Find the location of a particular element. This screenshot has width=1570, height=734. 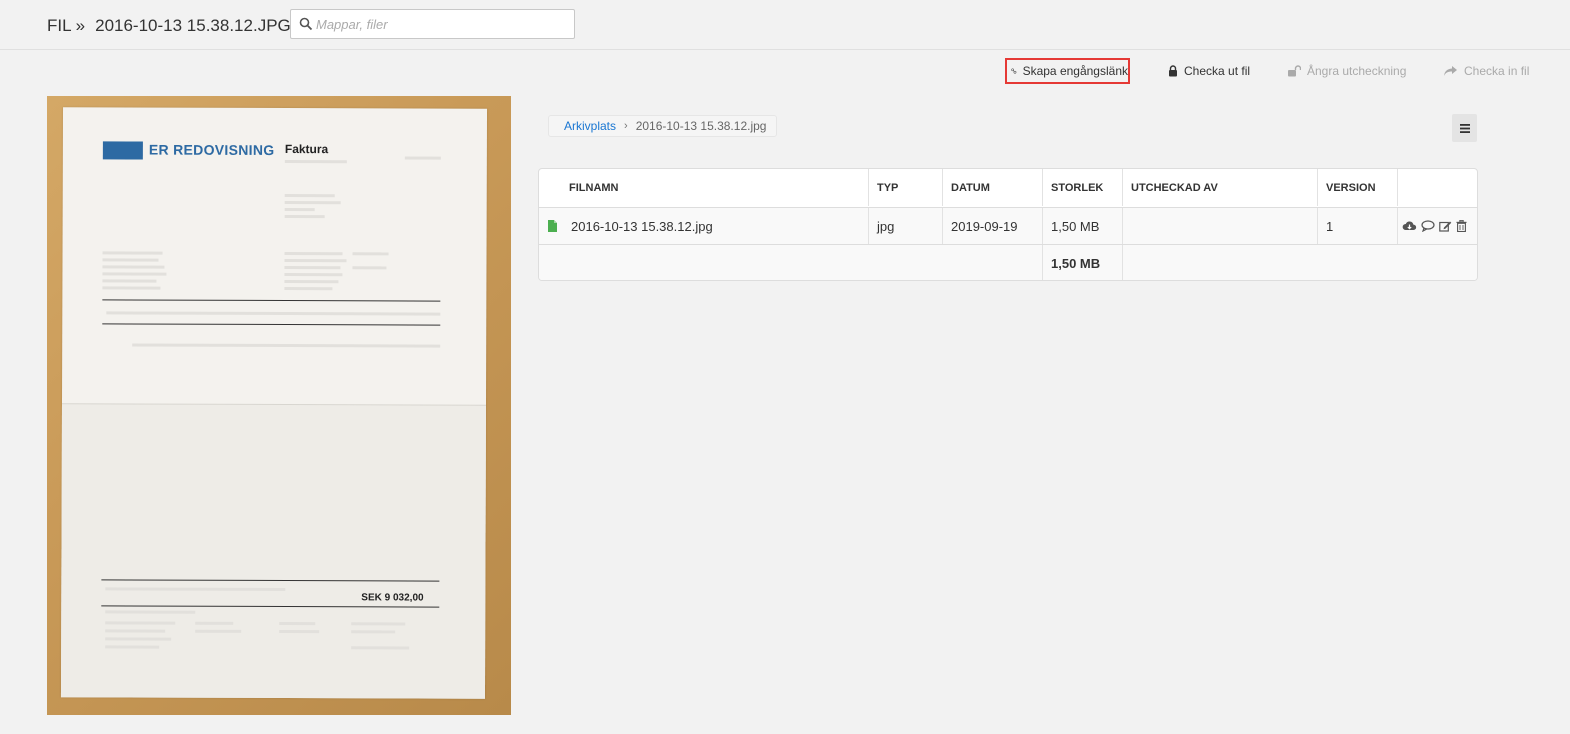

table-footer: 1,50 MB is located at coordinates (1008, 262).